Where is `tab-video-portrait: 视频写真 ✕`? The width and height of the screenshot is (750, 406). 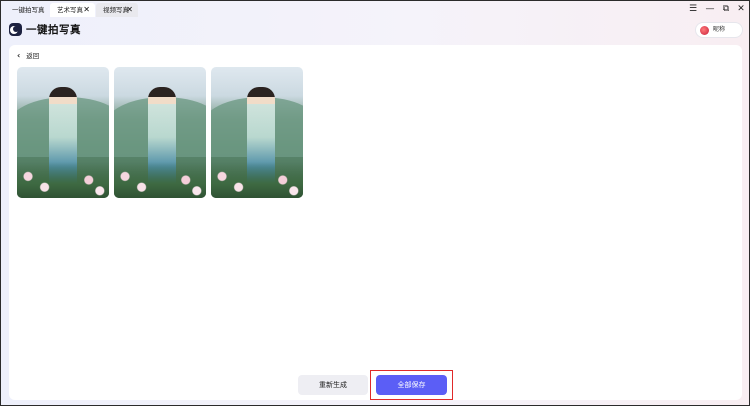 tab-video-portrait: 视频写真 ✕ is located at coordinates (117, 10).